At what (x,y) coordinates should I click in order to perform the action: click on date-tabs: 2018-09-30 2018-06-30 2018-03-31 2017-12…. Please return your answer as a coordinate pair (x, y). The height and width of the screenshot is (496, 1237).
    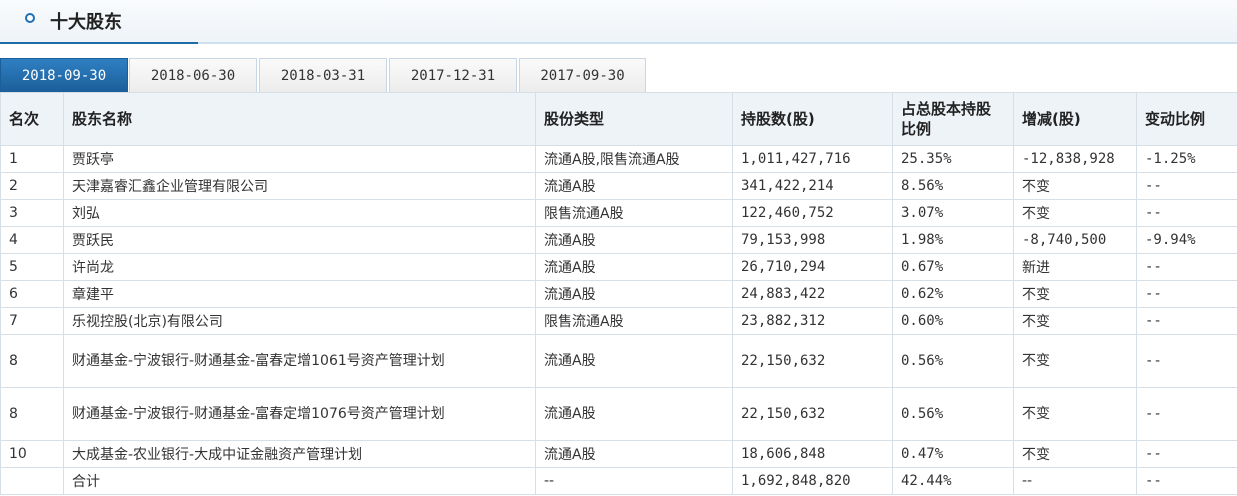
    Looking at the image, I should click on (618, 75).